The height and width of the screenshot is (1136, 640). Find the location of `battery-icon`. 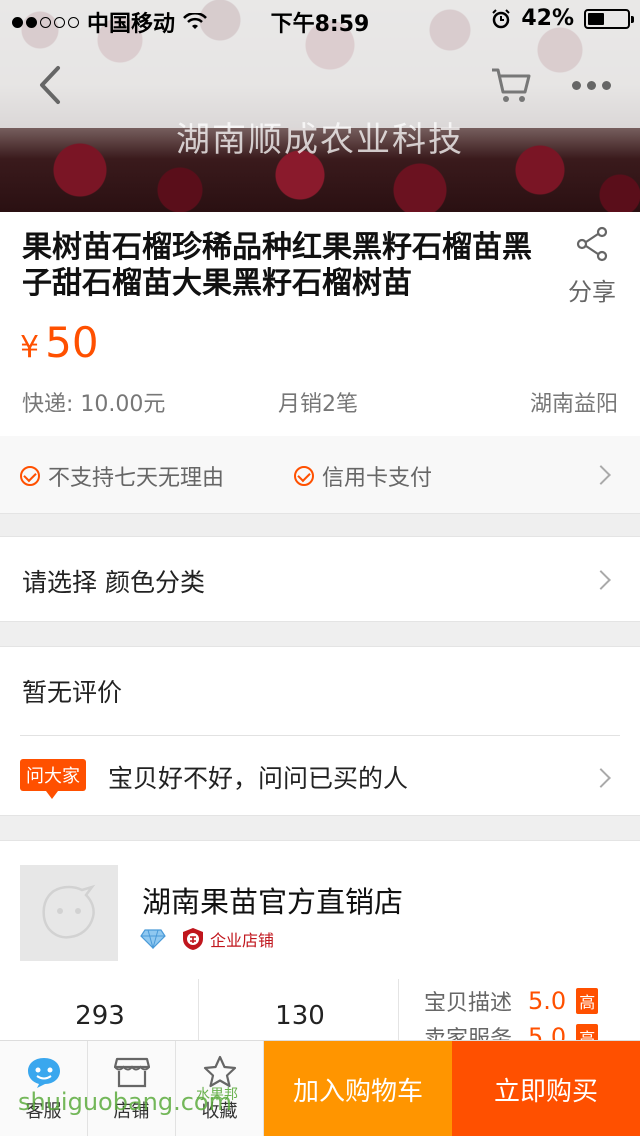

battery-icon is located at coordinates (609, 18).